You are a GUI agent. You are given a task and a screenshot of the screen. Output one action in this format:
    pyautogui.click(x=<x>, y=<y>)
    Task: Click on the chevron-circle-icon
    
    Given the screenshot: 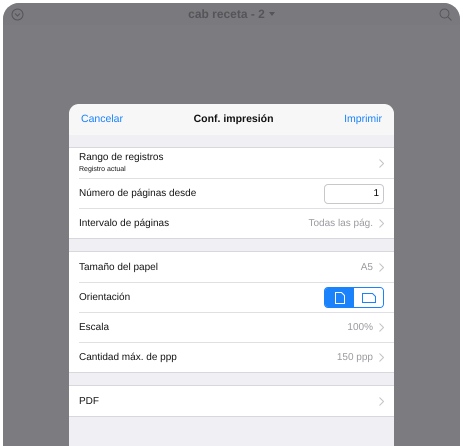 What is the action you would take?
    pyautogui.click(x=17, y=14)
    